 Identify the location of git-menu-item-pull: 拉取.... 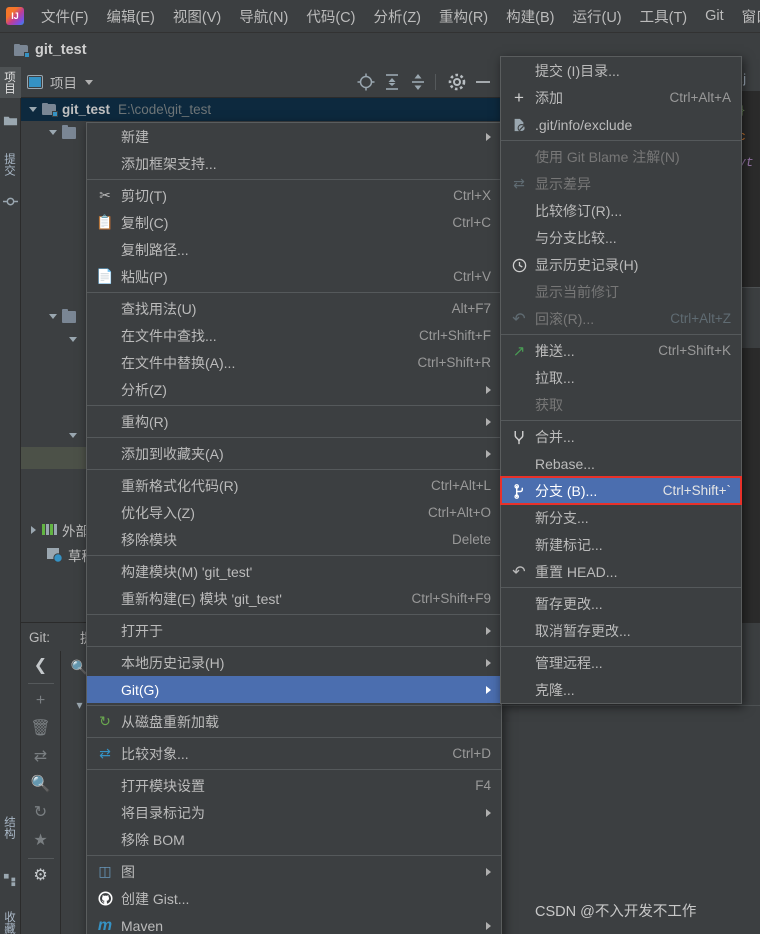
(621, 377).